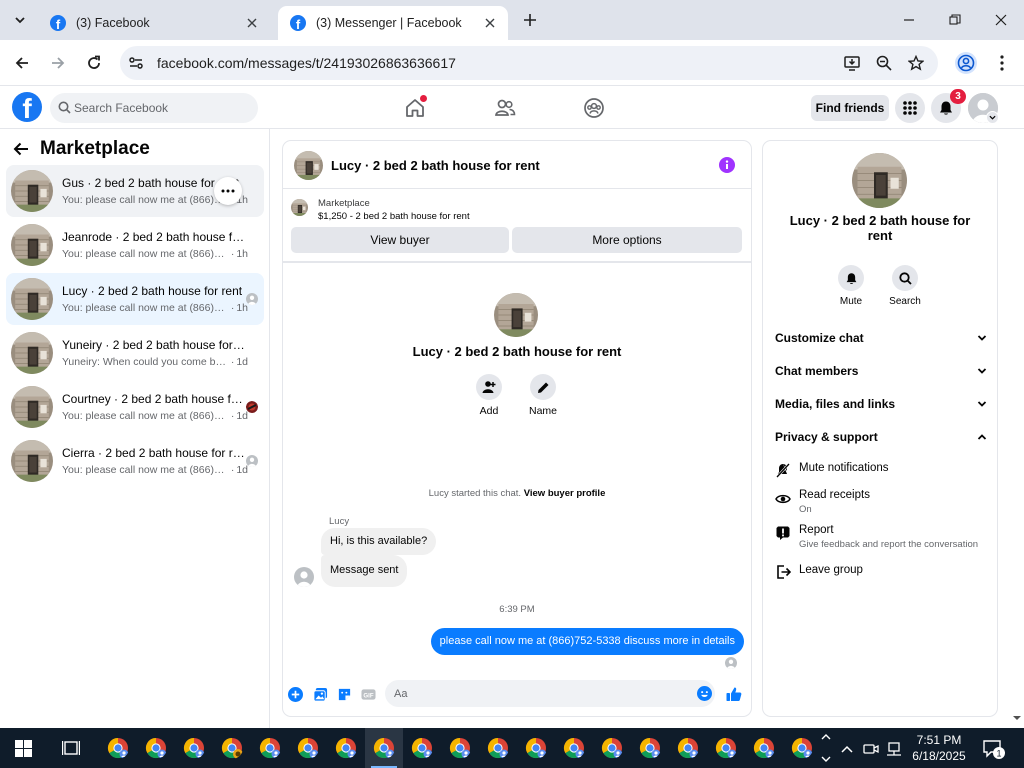 The height and width of the screenshot is (768, 1024). What do you see at coordinates (826, 737) in the screenshot?
I see `chevron-up-icon` at bounding box center [826, 737].